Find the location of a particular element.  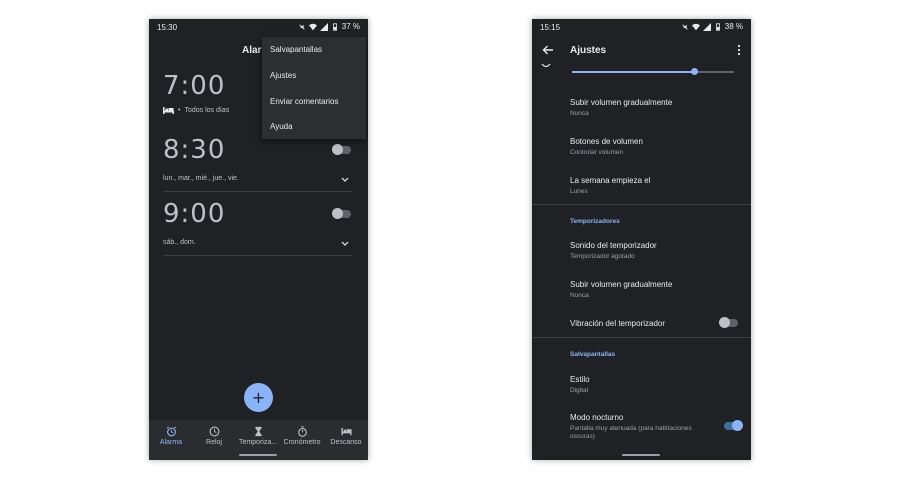

alarm-days: sáb., dom. is located at coordinates (179, 242).